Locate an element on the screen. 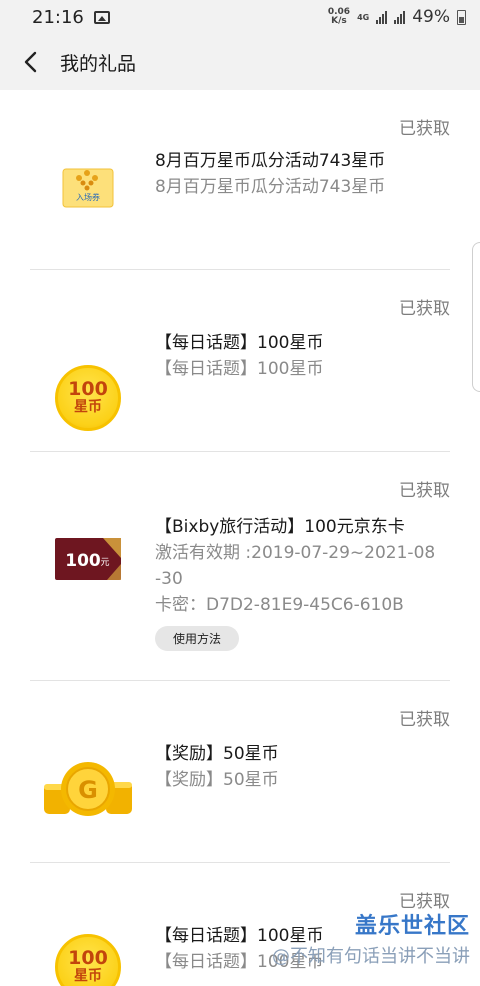 This screenshot has height=986, width=480. gift-validity: 激活有效期 :2019-07-29~2021-08-30 is located at coordinates (295, 566).